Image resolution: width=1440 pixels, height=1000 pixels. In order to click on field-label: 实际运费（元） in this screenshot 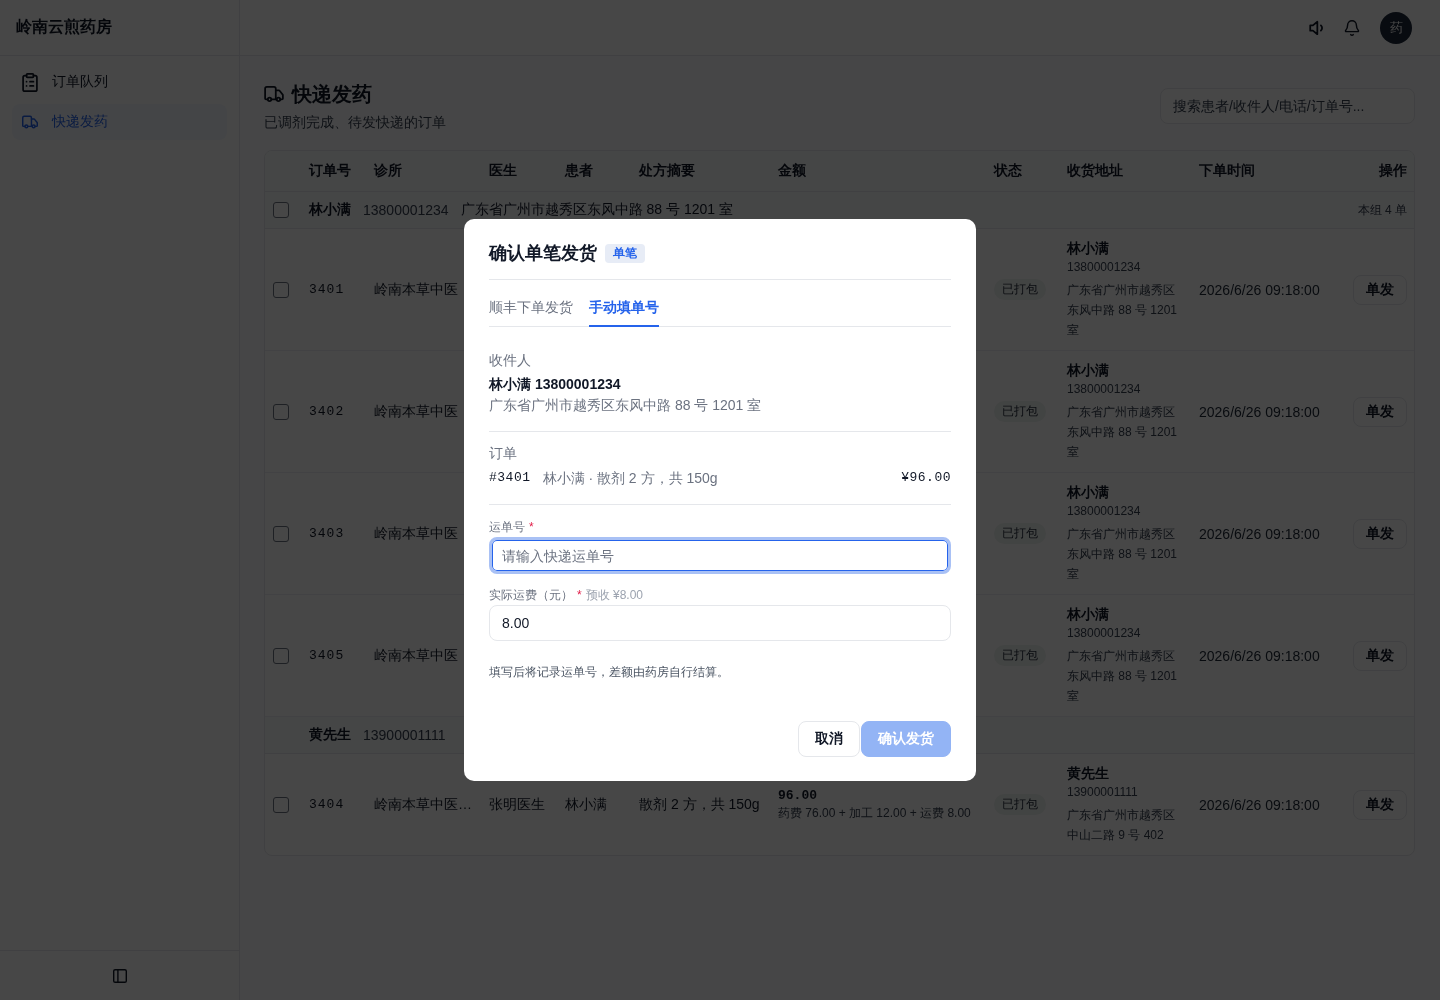, I will do `click(531, 595)`.